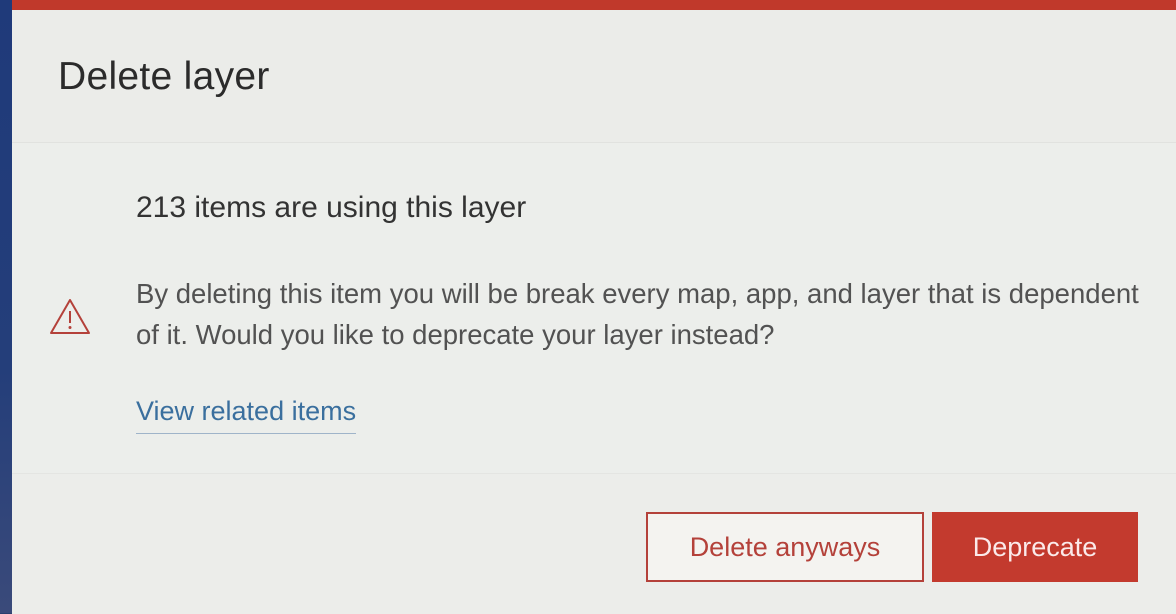  Describe the element at coordinates (70, 316) in the screenshot. I see `warning-triangle-icon` at that location.